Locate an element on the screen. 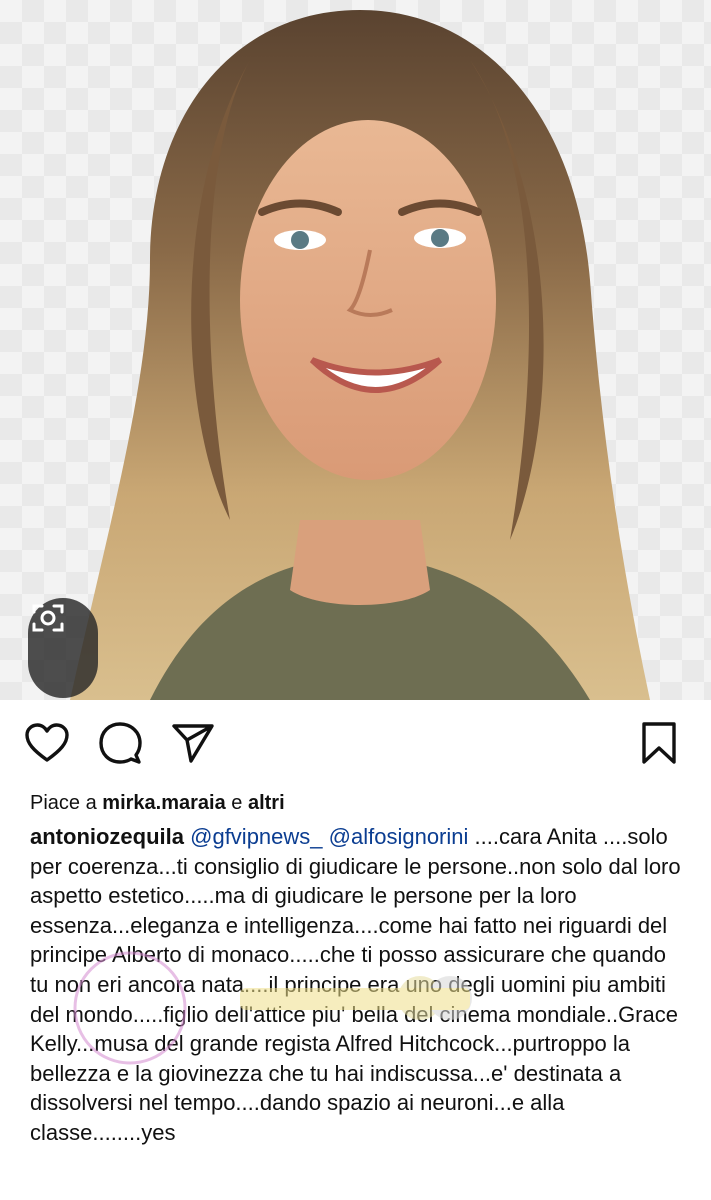 This screenshot has width=711, height=1200. heart-icon is located at coordinates (47, 742).